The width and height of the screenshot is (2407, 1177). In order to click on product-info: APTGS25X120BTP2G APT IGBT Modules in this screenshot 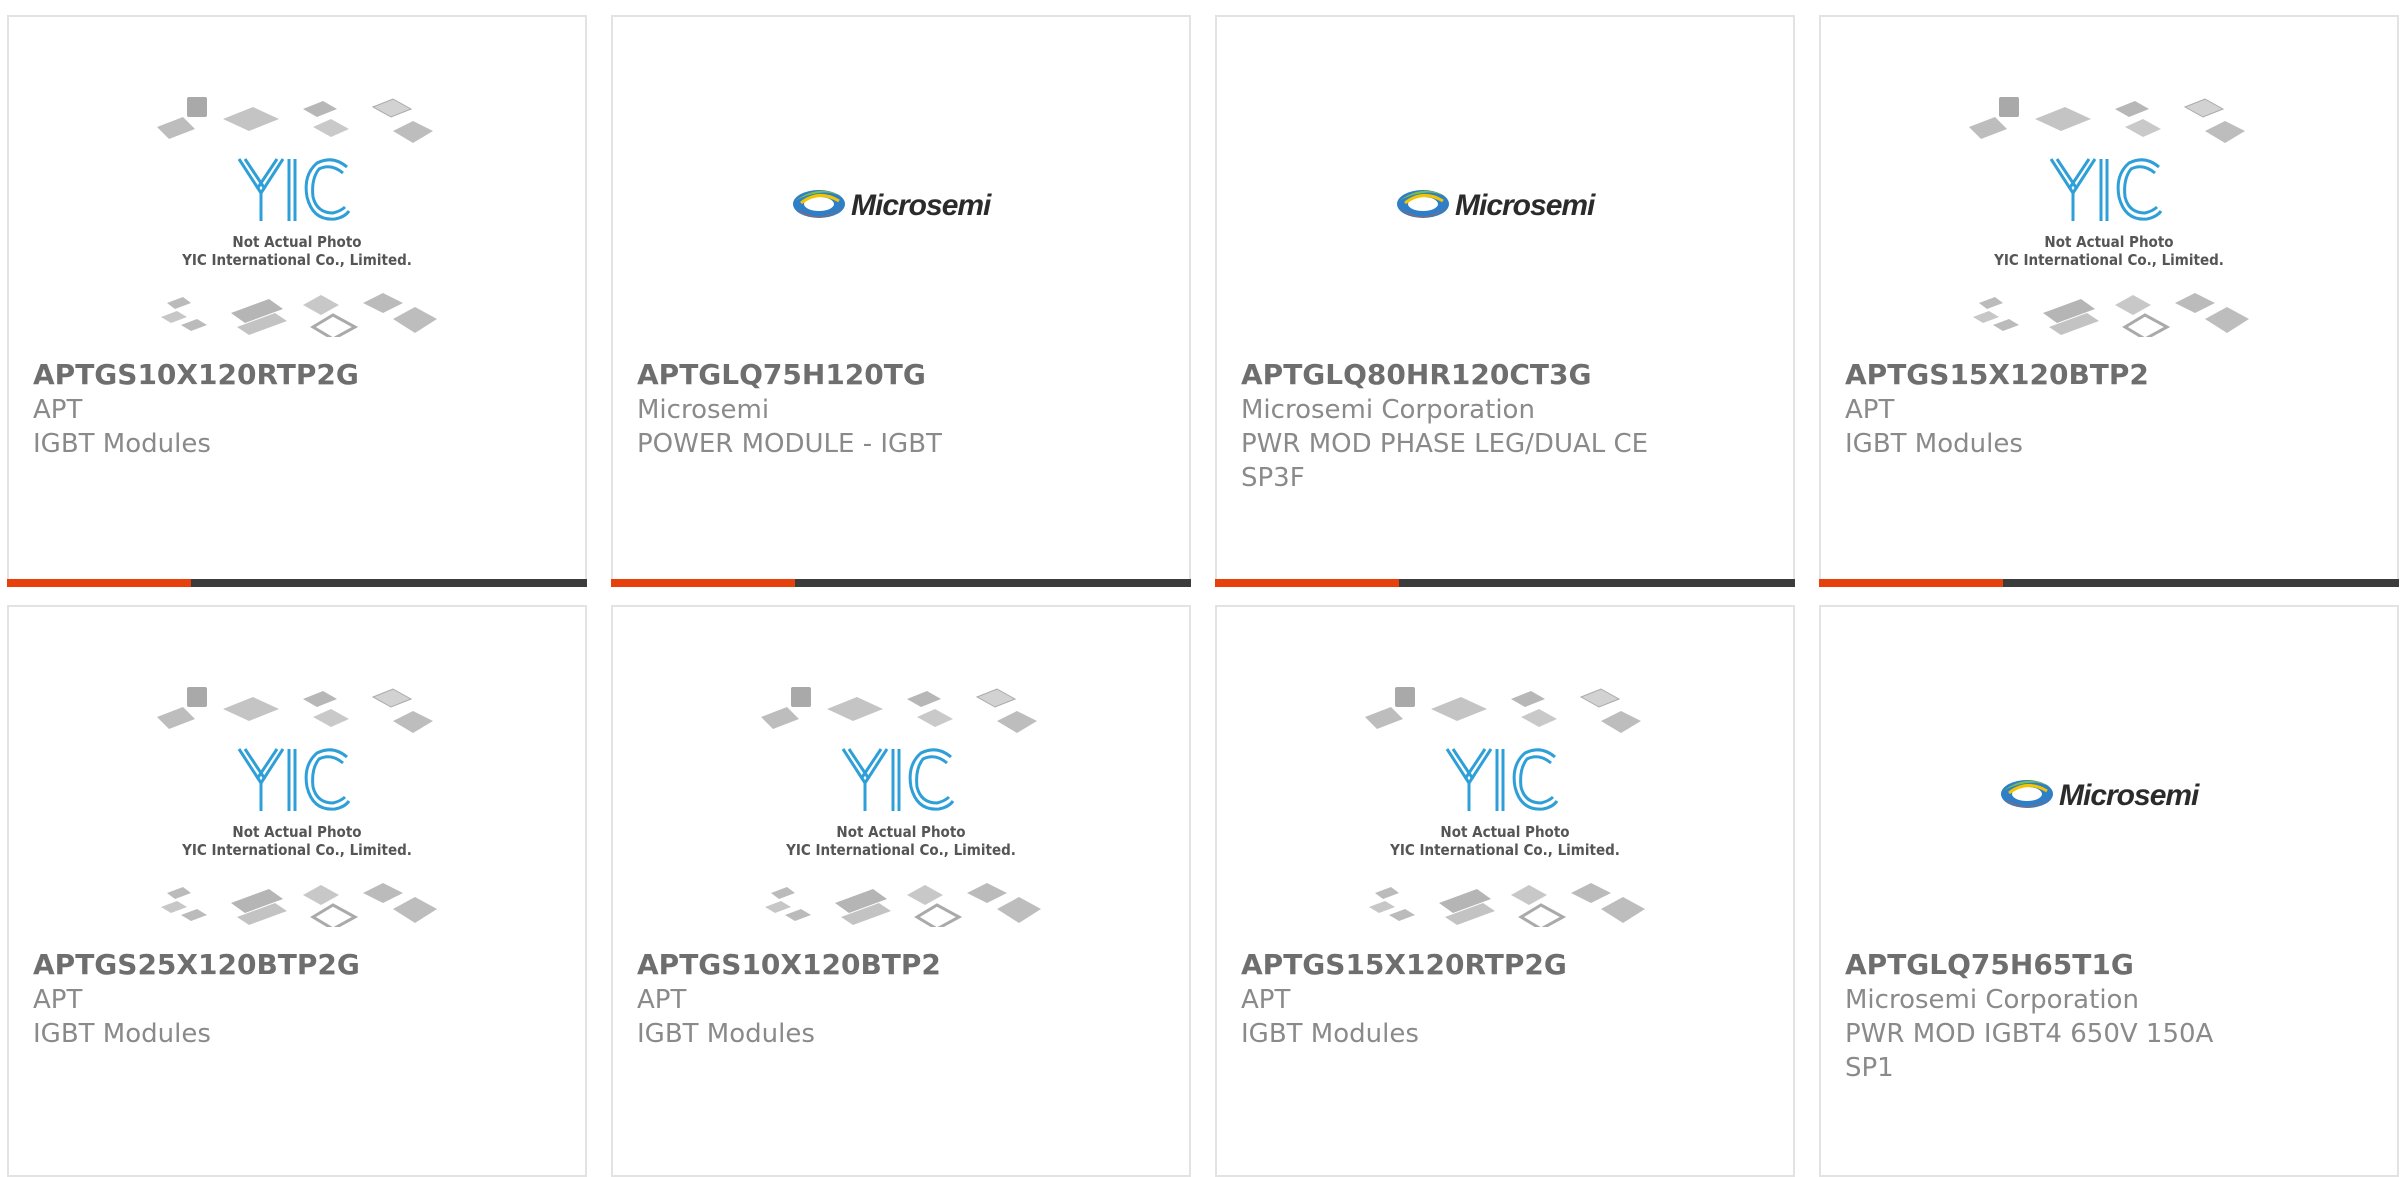, I will do `click(297, 999)`.